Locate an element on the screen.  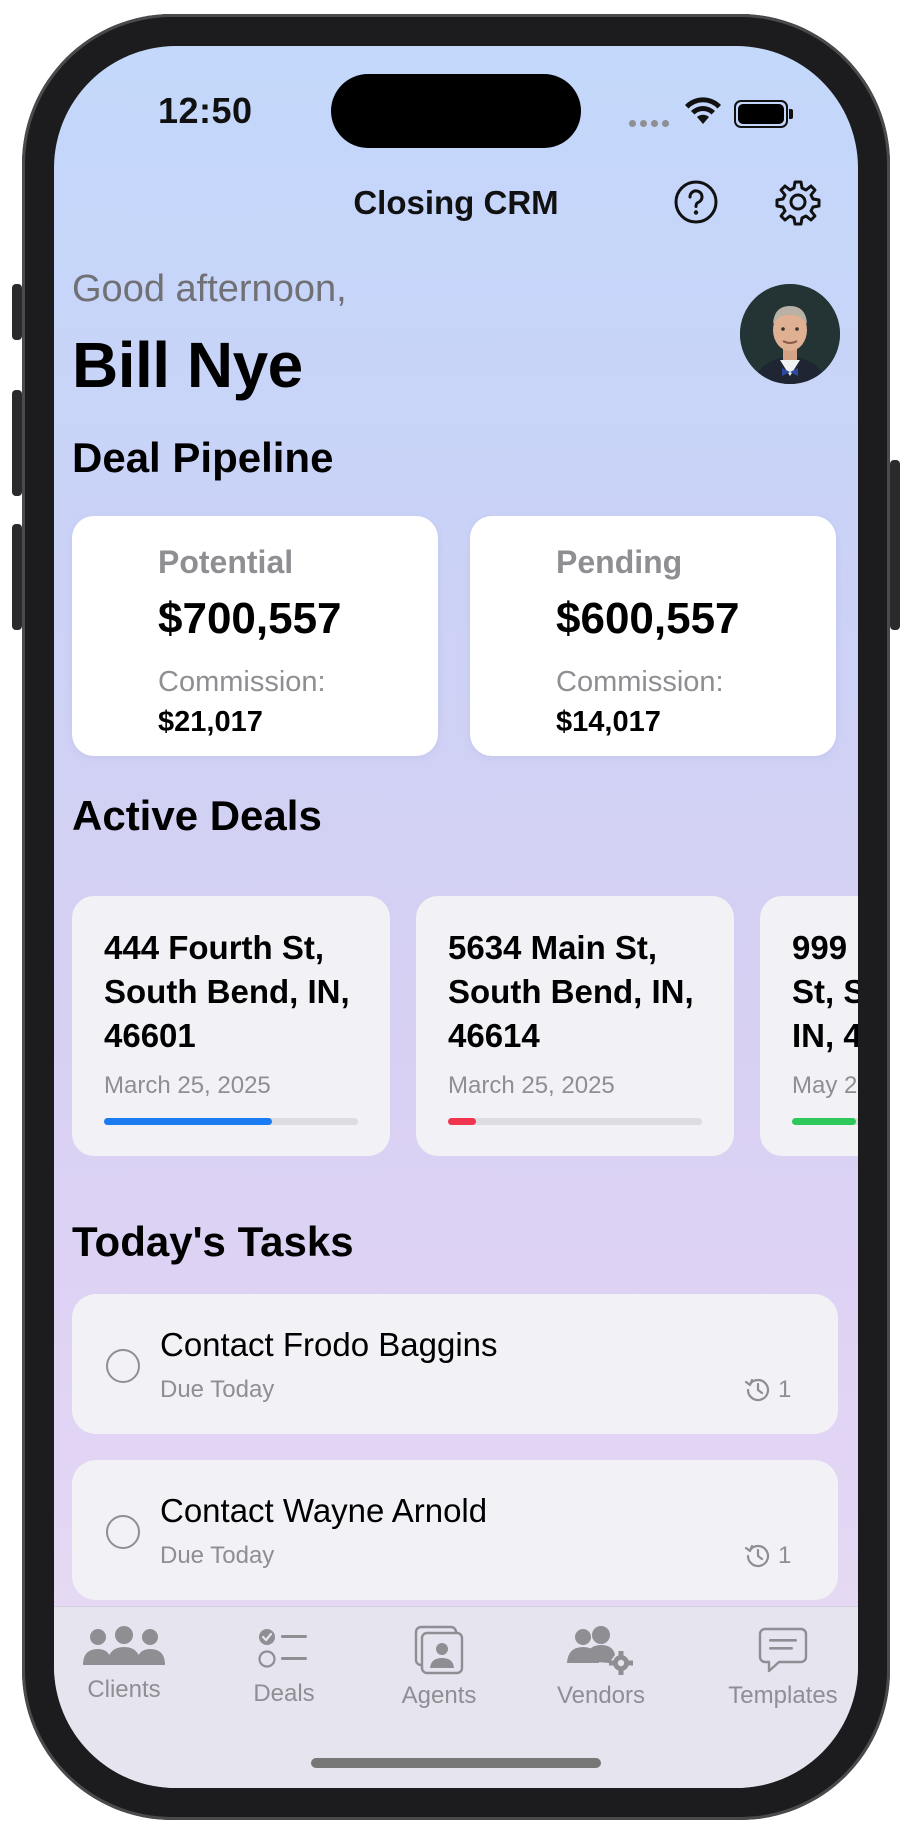
checklist-icon is located at coordinates (282, 1648).